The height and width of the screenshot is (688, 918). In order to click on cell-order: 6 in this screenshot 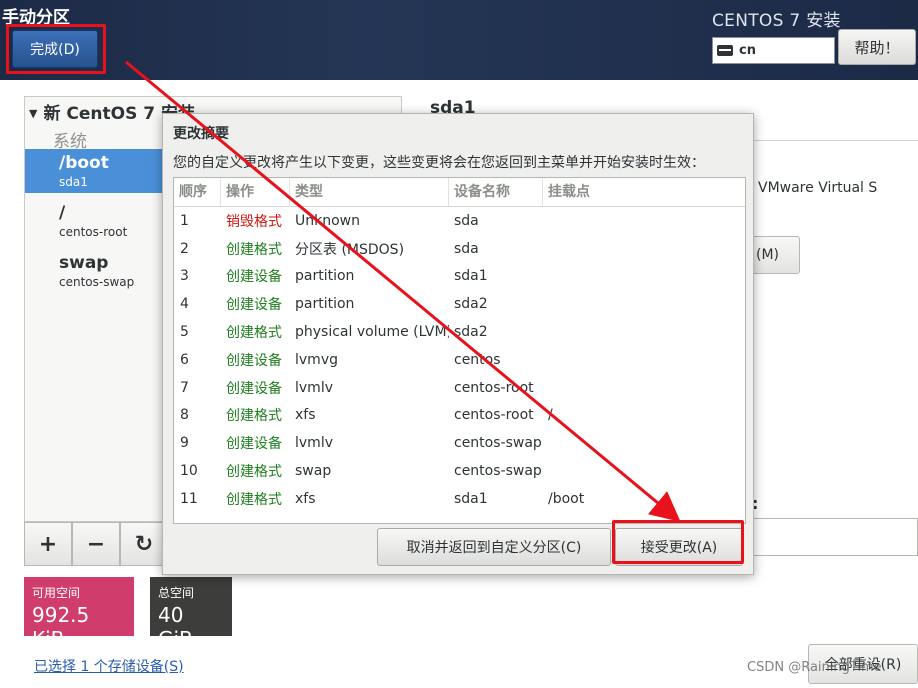, I will do `click(184, 359)`.